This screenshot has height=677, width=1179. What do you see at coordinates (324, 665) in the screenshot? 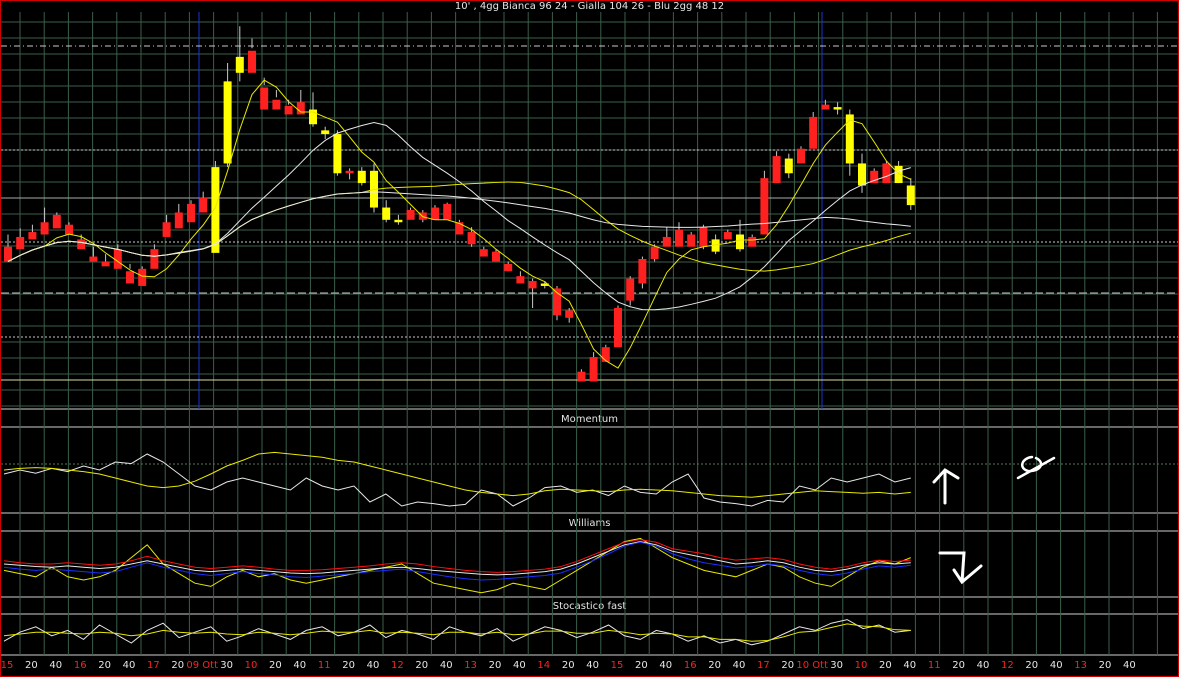
I see `x-tick-label: 11` at bounding box center [324, 665].